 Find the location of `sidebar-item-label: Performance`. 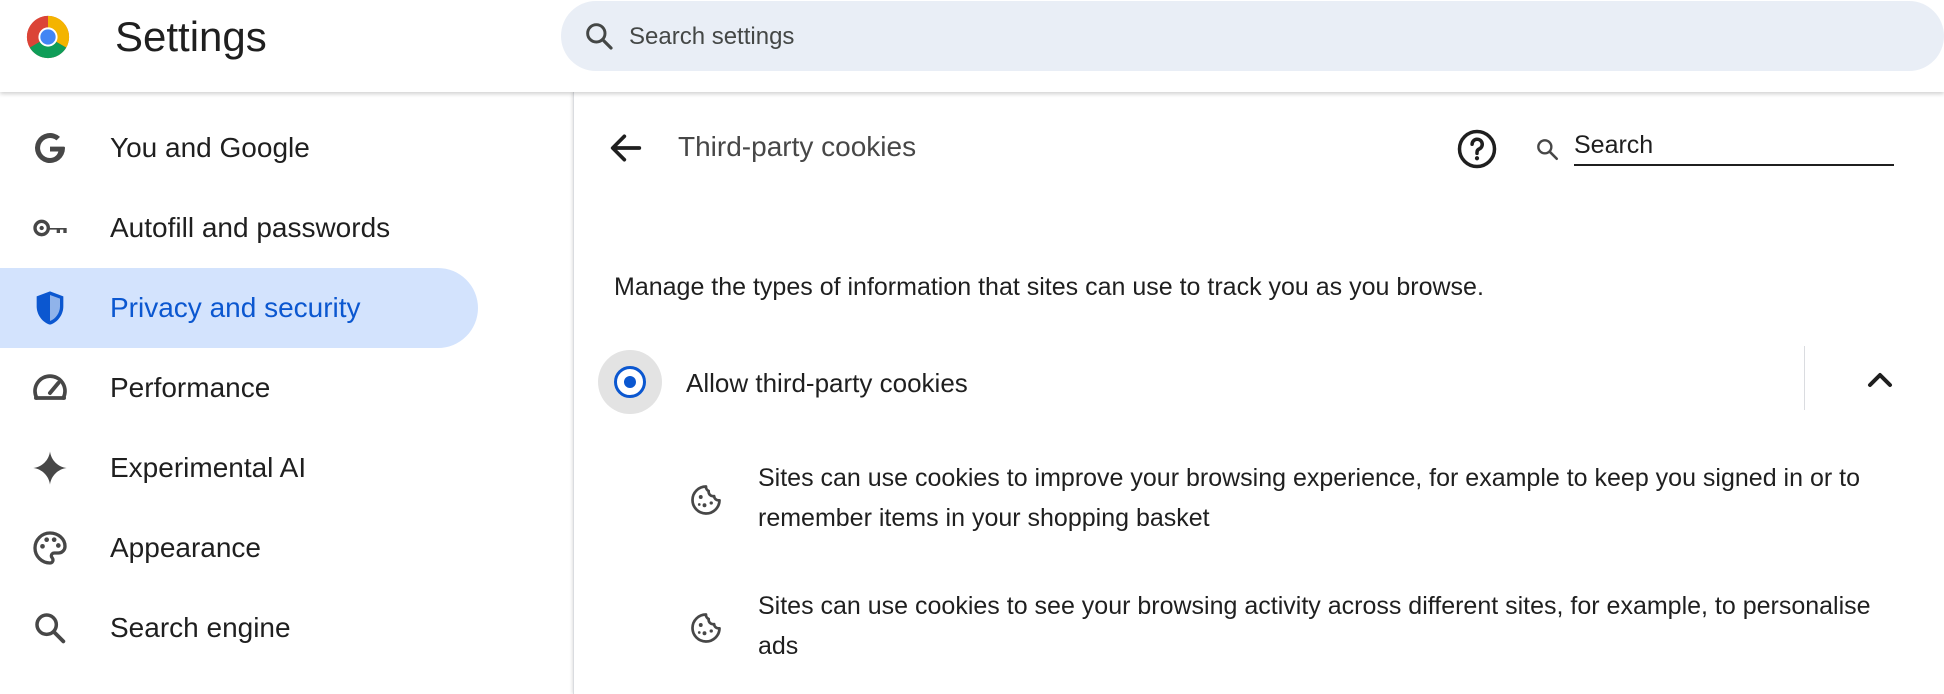

sidebar-item-label: Performance is located at coordinates (190, 387).